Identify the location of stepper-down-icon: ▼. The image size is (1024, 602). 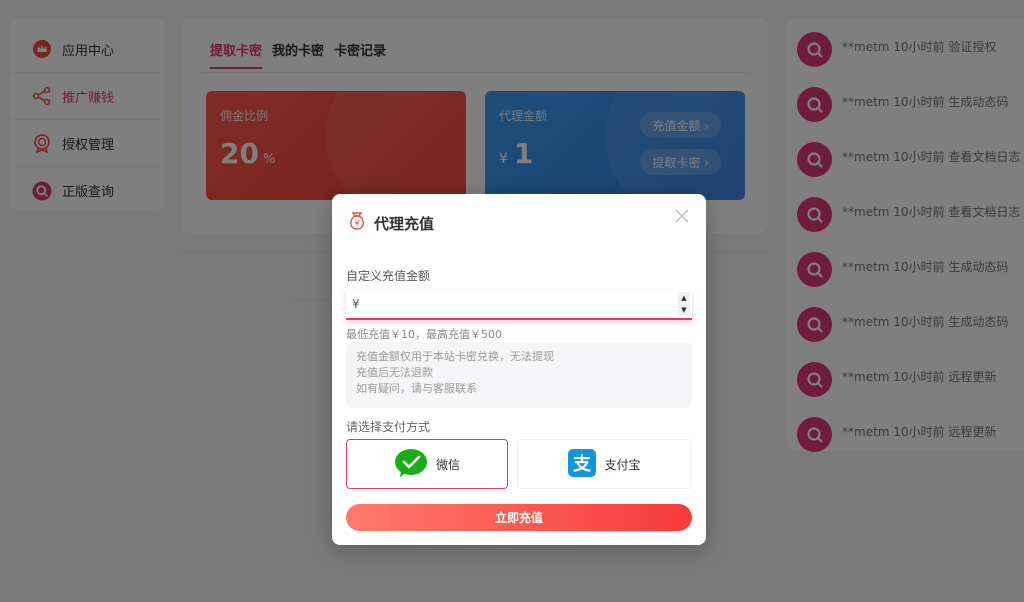
(683, 310).